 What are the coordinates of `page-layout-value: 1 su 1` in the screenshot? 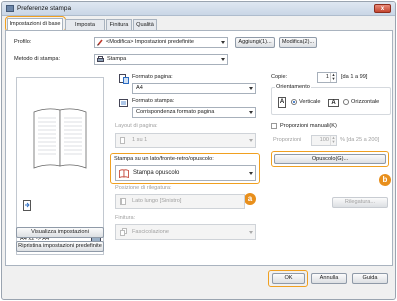 It's located at (140, 140).